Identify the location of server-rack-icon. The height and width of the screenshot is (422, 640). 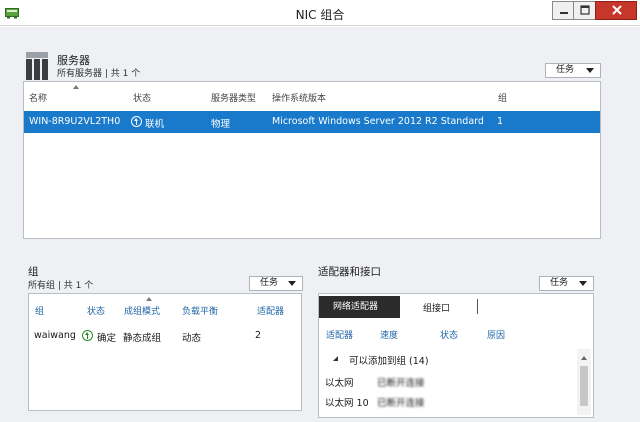
(37, 66).